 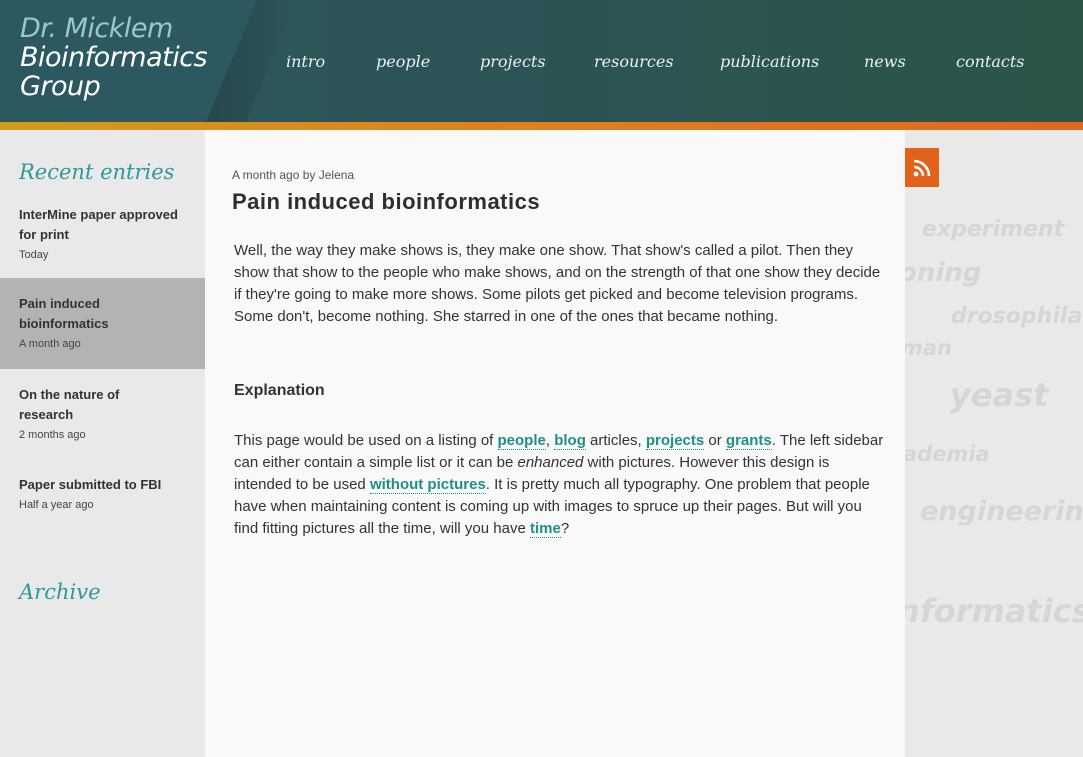 What do you see at coordinates (675, 441) in the screenshot?
I see `projects-link: projects` at bounding box center [675, 441].